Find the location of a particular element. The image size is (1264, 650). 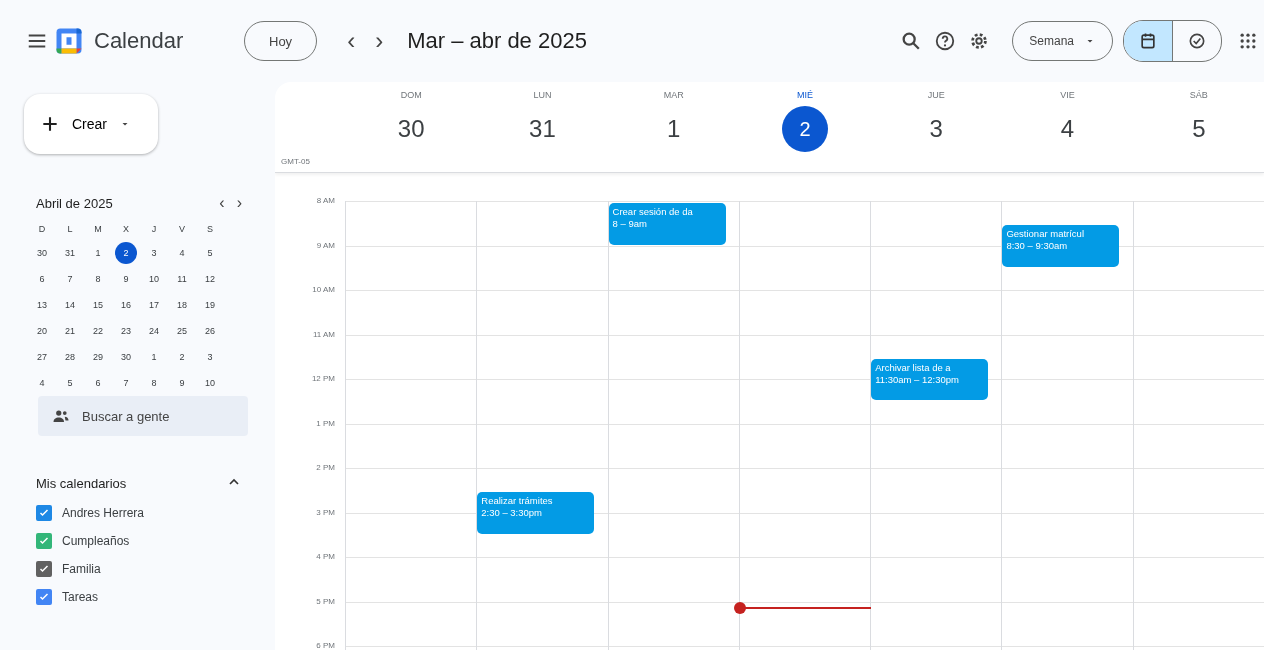

day-cell: 16 is located at coordinates (126, 305).